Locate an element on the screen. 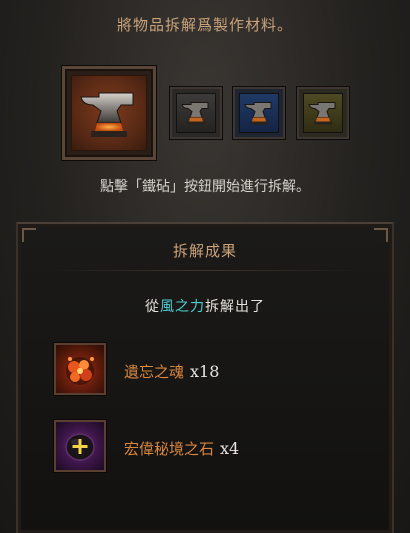 This screenshot has height=533, width=410. salvage-gray-button is located at coordinates (196, 113).